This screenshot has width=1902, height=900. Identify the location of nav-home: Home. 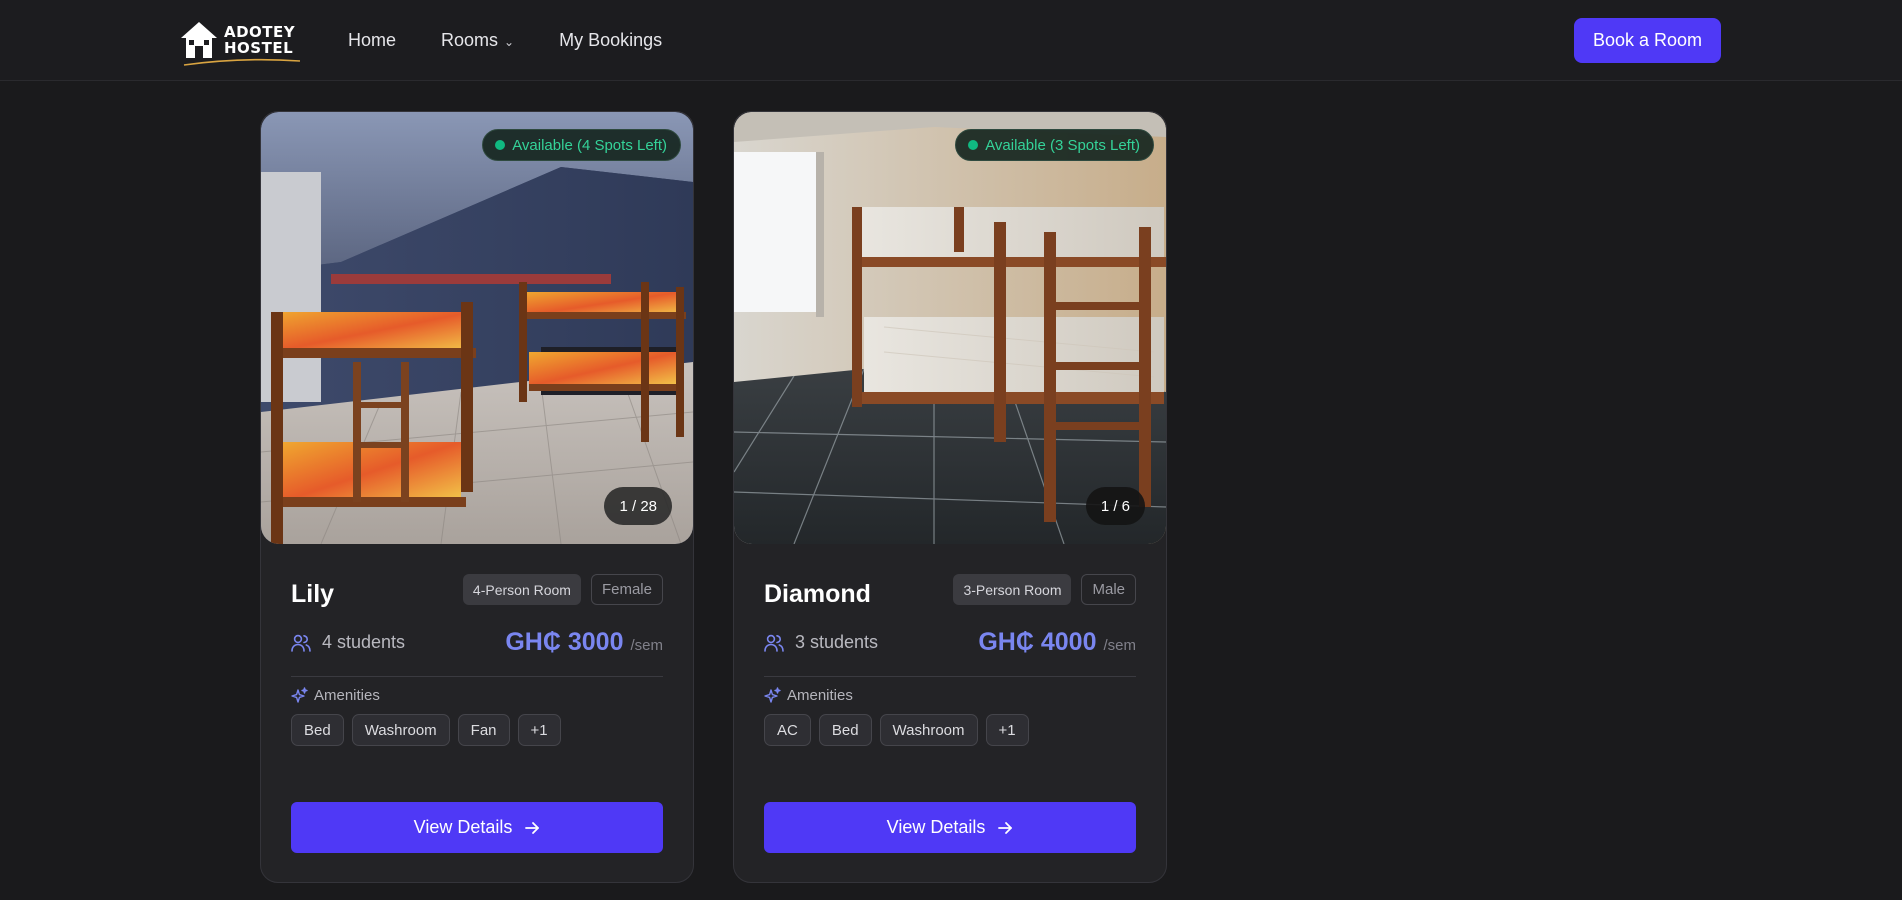
(372, 40).